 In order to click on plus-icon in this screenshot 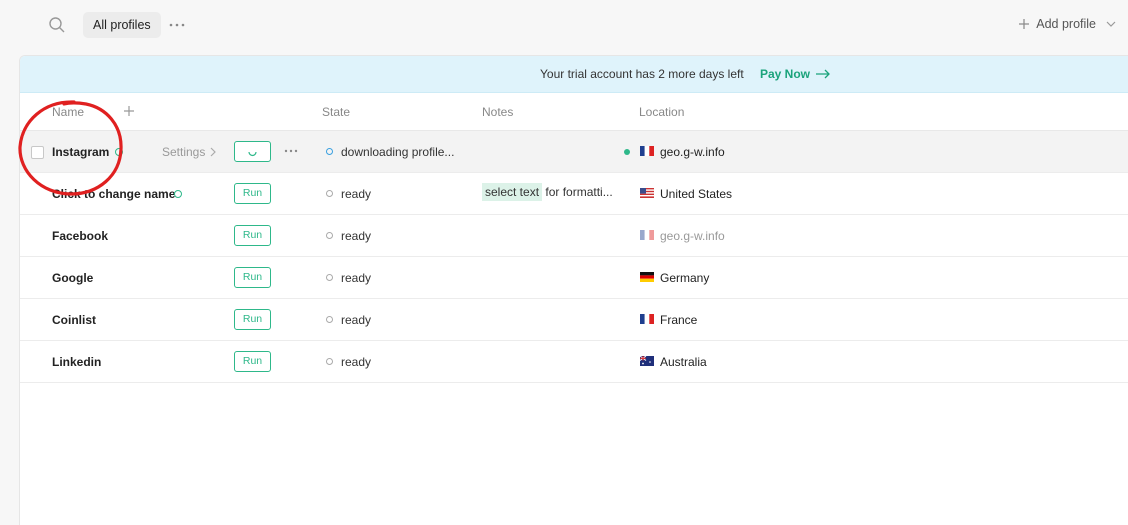, I will do `click(1024, 24)`.